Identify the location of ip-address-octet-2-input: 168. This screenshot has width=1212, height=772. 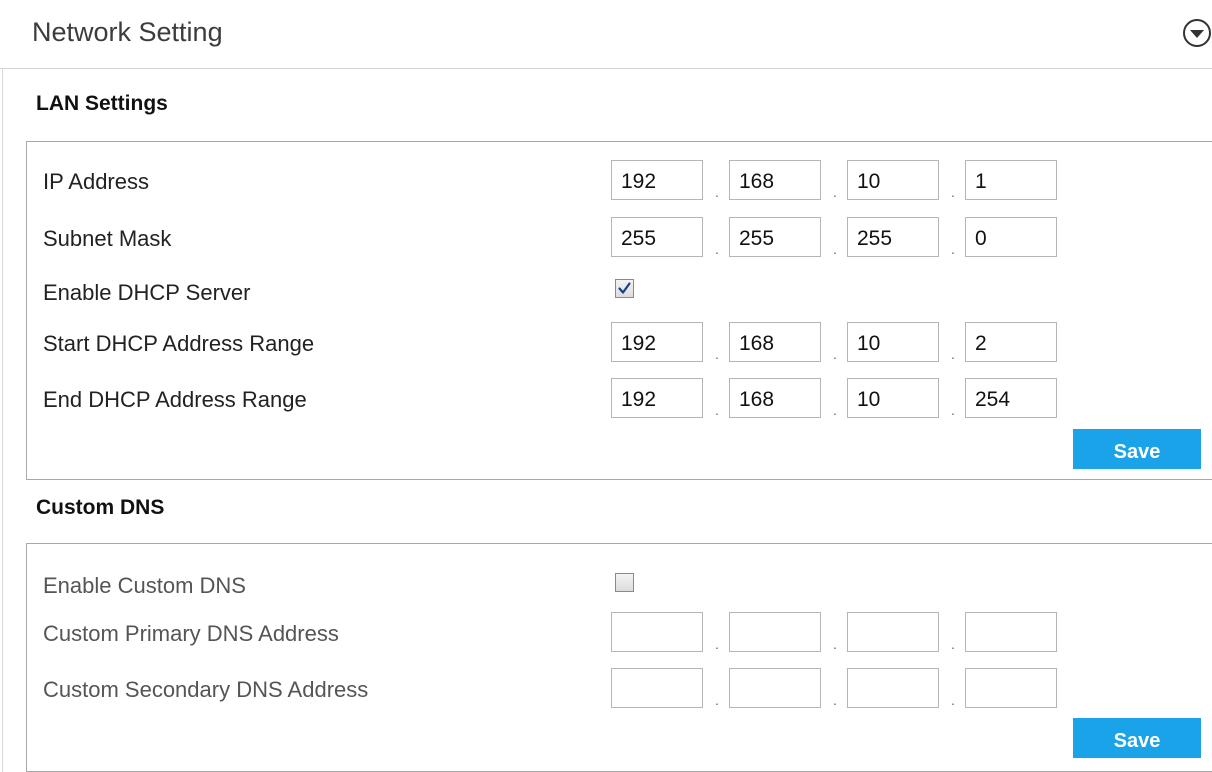
(775, 180).